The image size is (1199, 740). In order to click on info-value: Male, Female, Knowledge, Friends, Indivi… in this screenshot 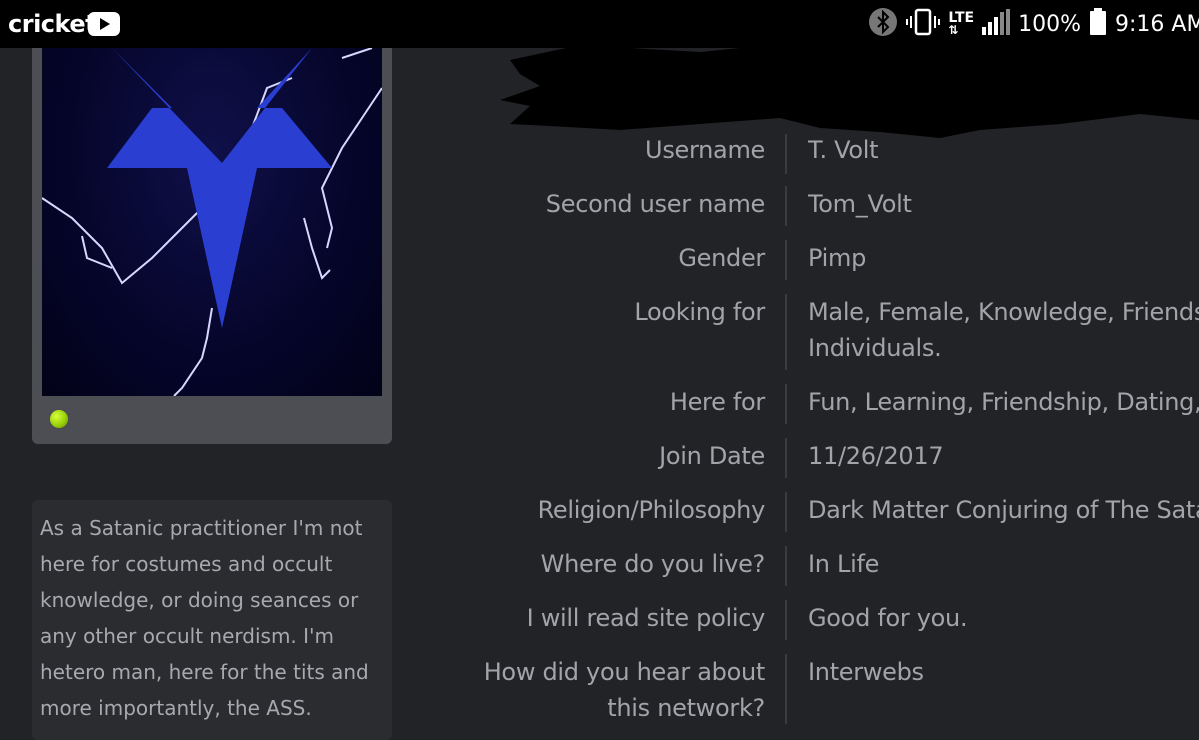, I will do `click(1003, 330)`.